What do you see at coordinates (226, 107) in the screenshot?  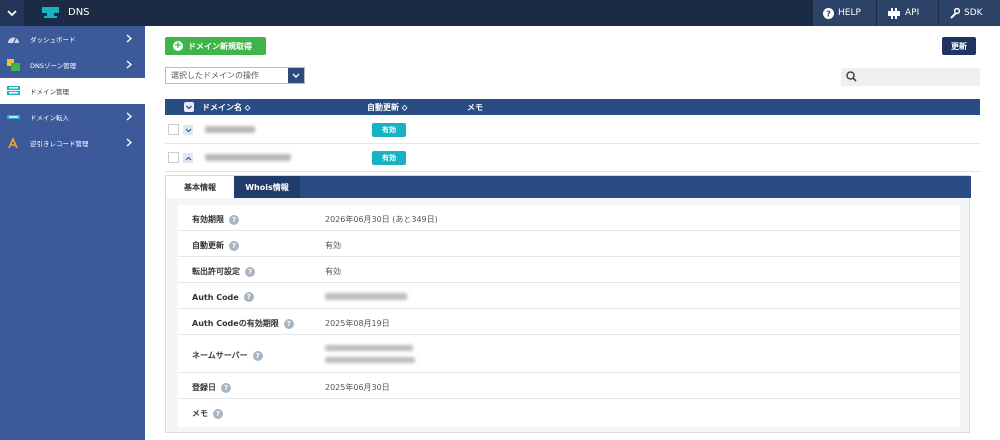 I see `column-header-domain-name: ドメイン名 ⬦` at bounding box center [226, 107].